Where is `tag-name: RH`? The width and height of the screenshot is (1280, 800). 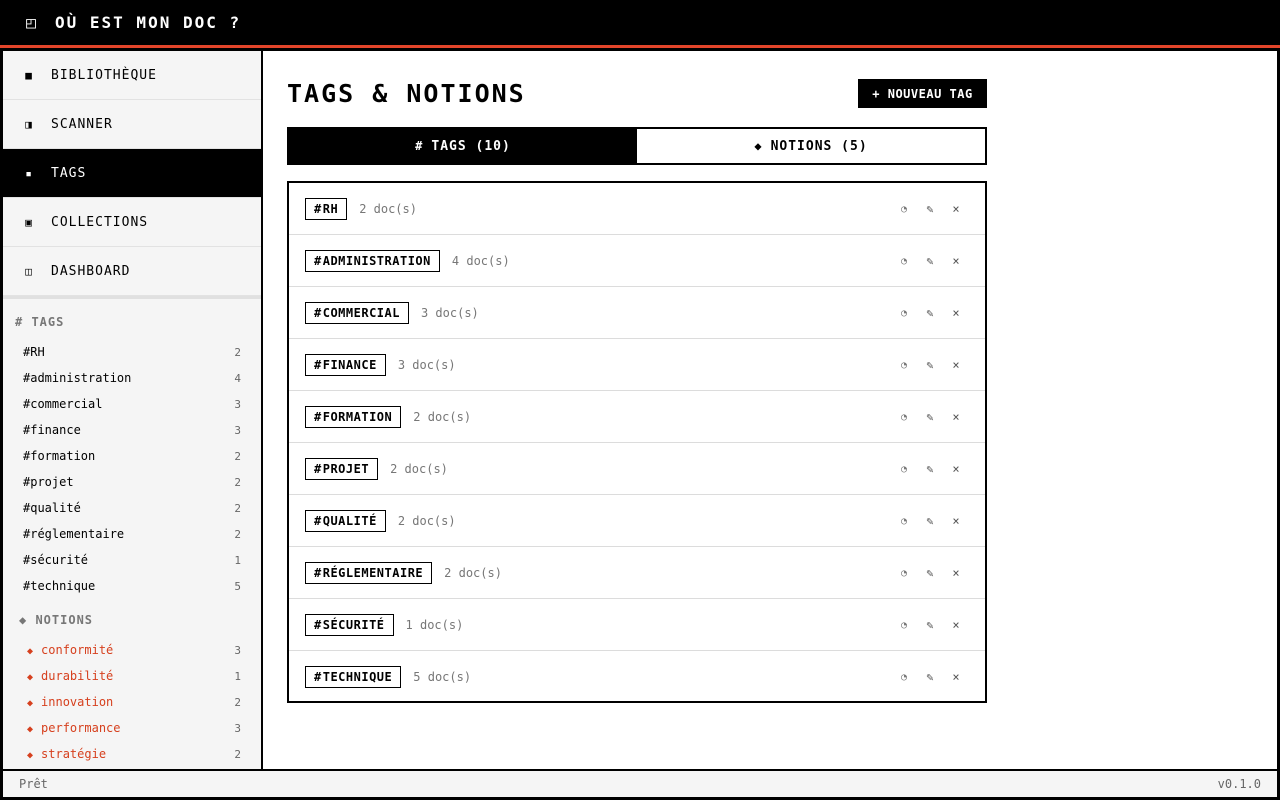
tag-name: RH is located at coordinates (330, 208).